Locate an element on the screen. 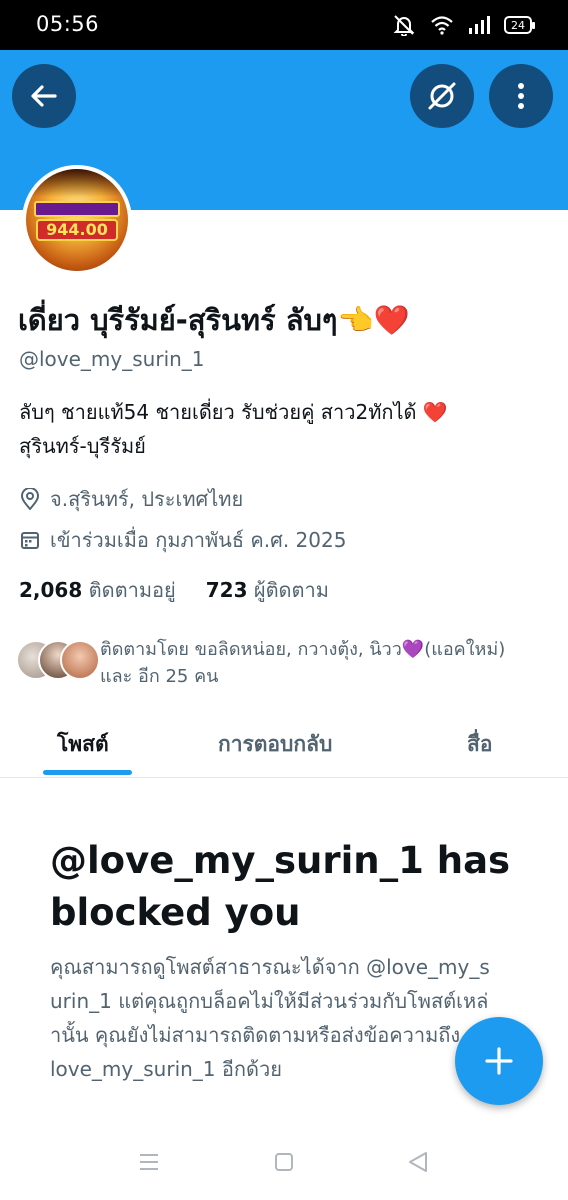 This screenshot has height=1200, width=568. arrow-left-icon is located at coordinates (44, 96).